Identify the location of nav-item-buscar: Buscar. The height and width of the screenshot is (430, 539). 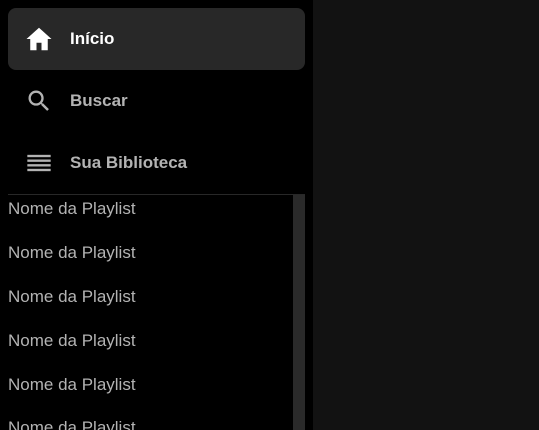
(156, 101).